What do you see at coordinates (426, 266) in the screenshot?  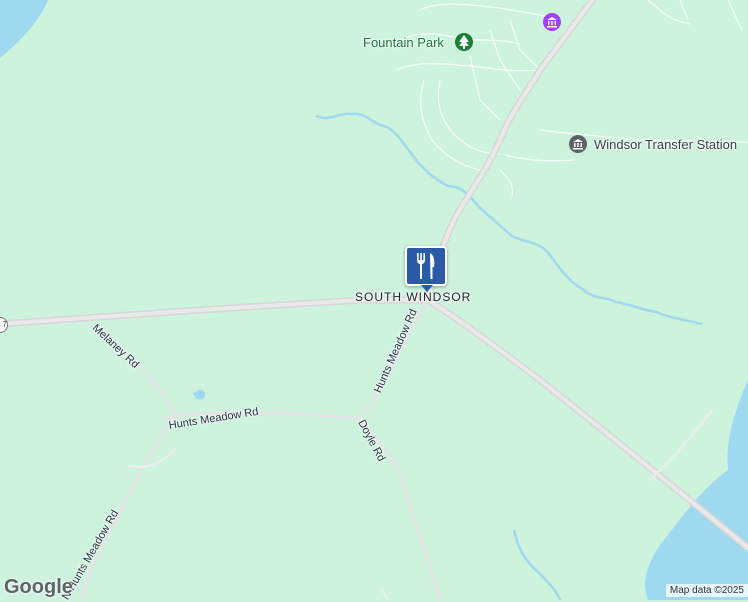 I see `restaurant-icon` at bounding box center [426, 266].